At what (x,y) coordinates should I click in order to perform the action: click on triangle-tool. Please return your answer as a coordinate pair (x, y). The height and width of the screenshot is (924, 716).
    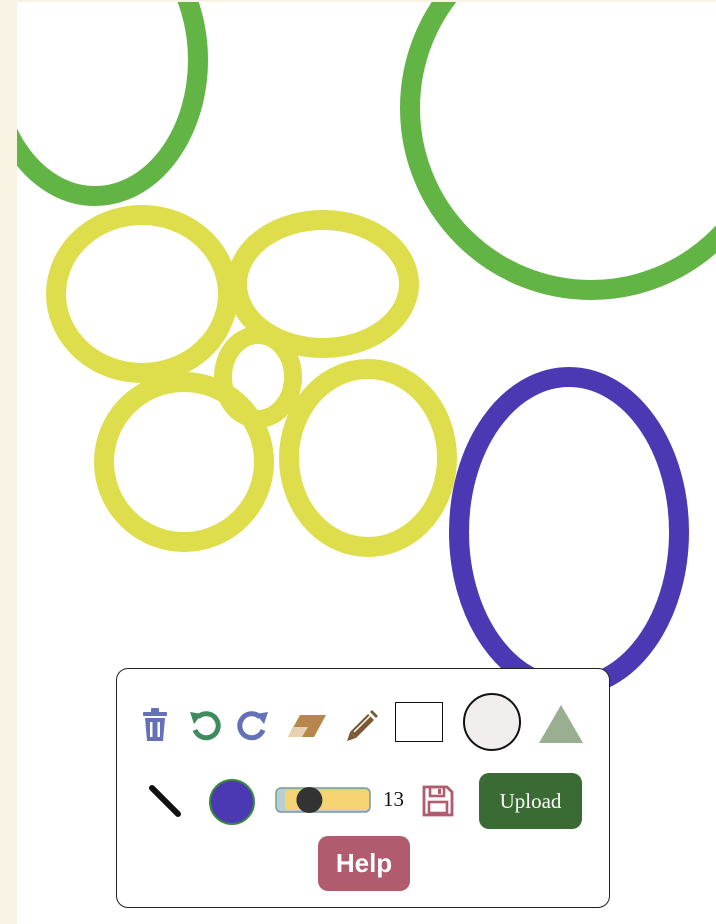
    Looking at the image, I should click on (561, 724).